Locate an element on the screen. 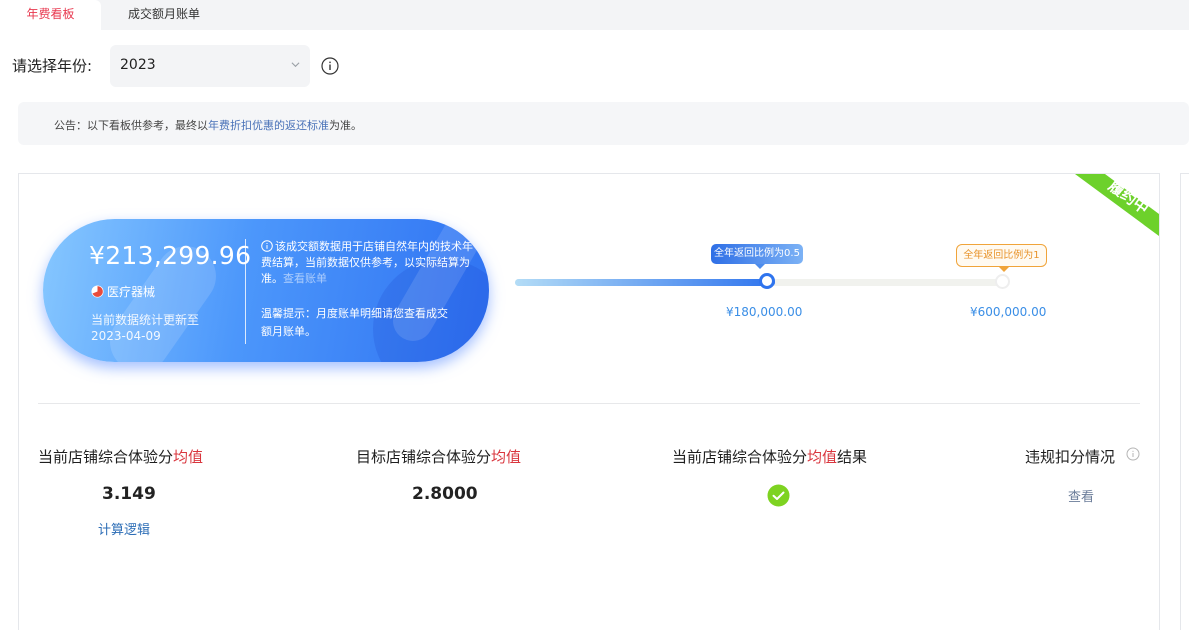 The image size is (1189, 630). notice-suffix: 为准。 is located at coordinates (345, 125).